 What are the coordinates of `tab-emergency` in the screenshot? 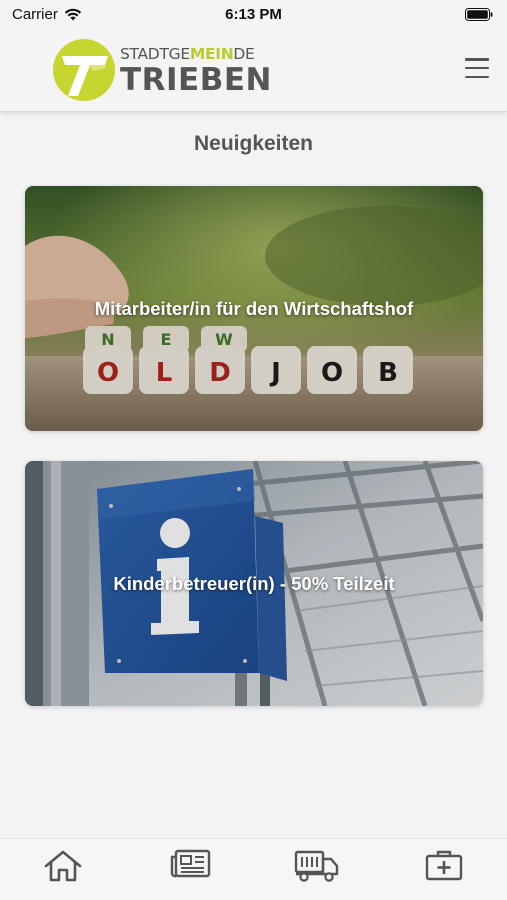 It's located at (444, 869).